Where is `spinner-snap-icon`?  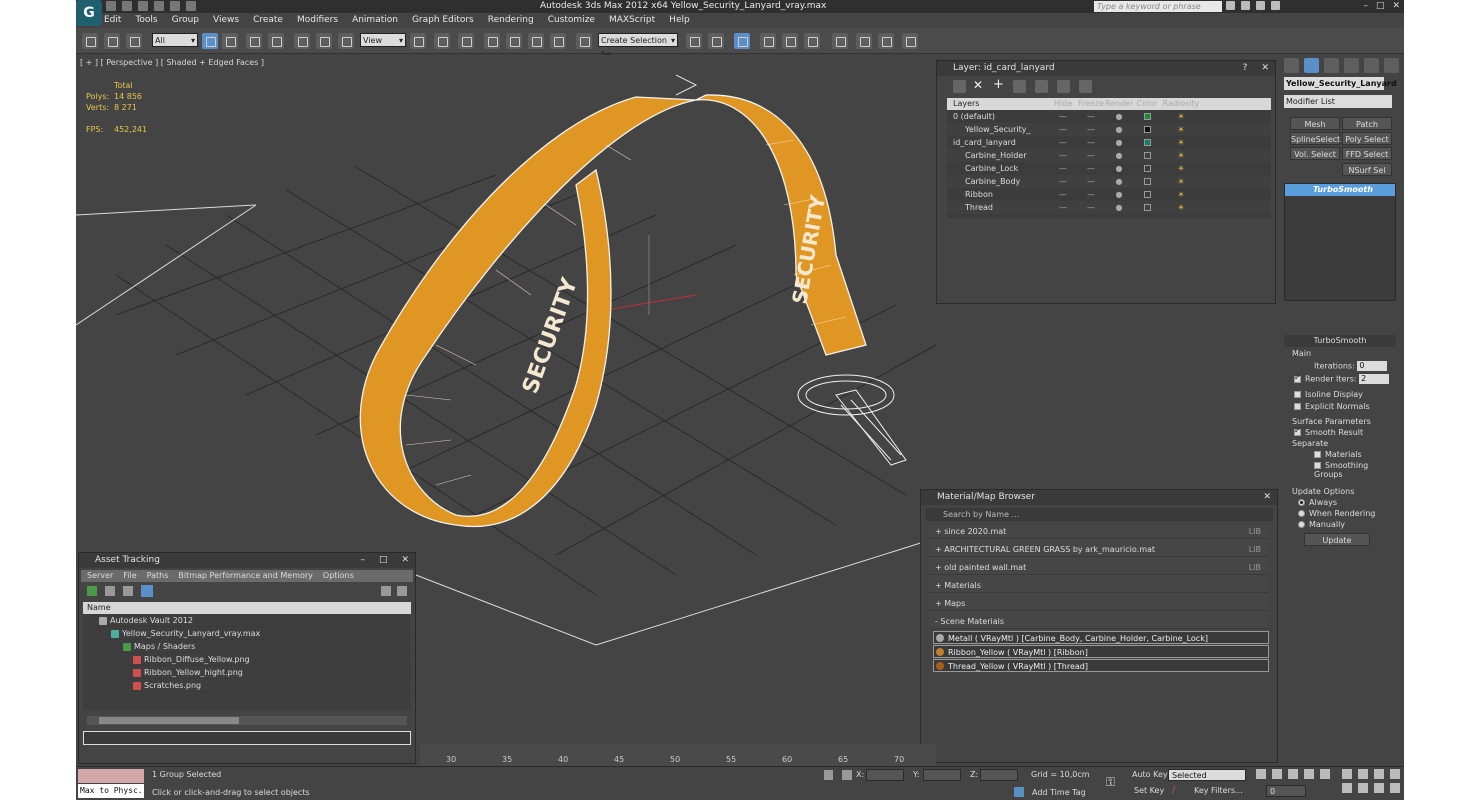 spinner-snap-icon is located at coordinates (558, 41).